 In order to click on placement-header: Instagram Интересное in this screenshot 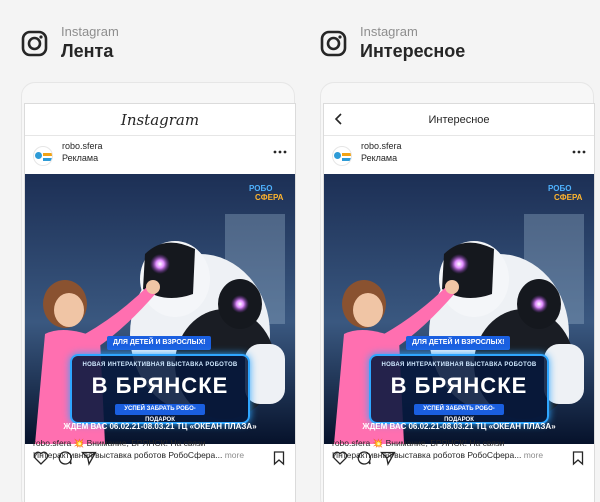, I will do `click(458, 44)`.